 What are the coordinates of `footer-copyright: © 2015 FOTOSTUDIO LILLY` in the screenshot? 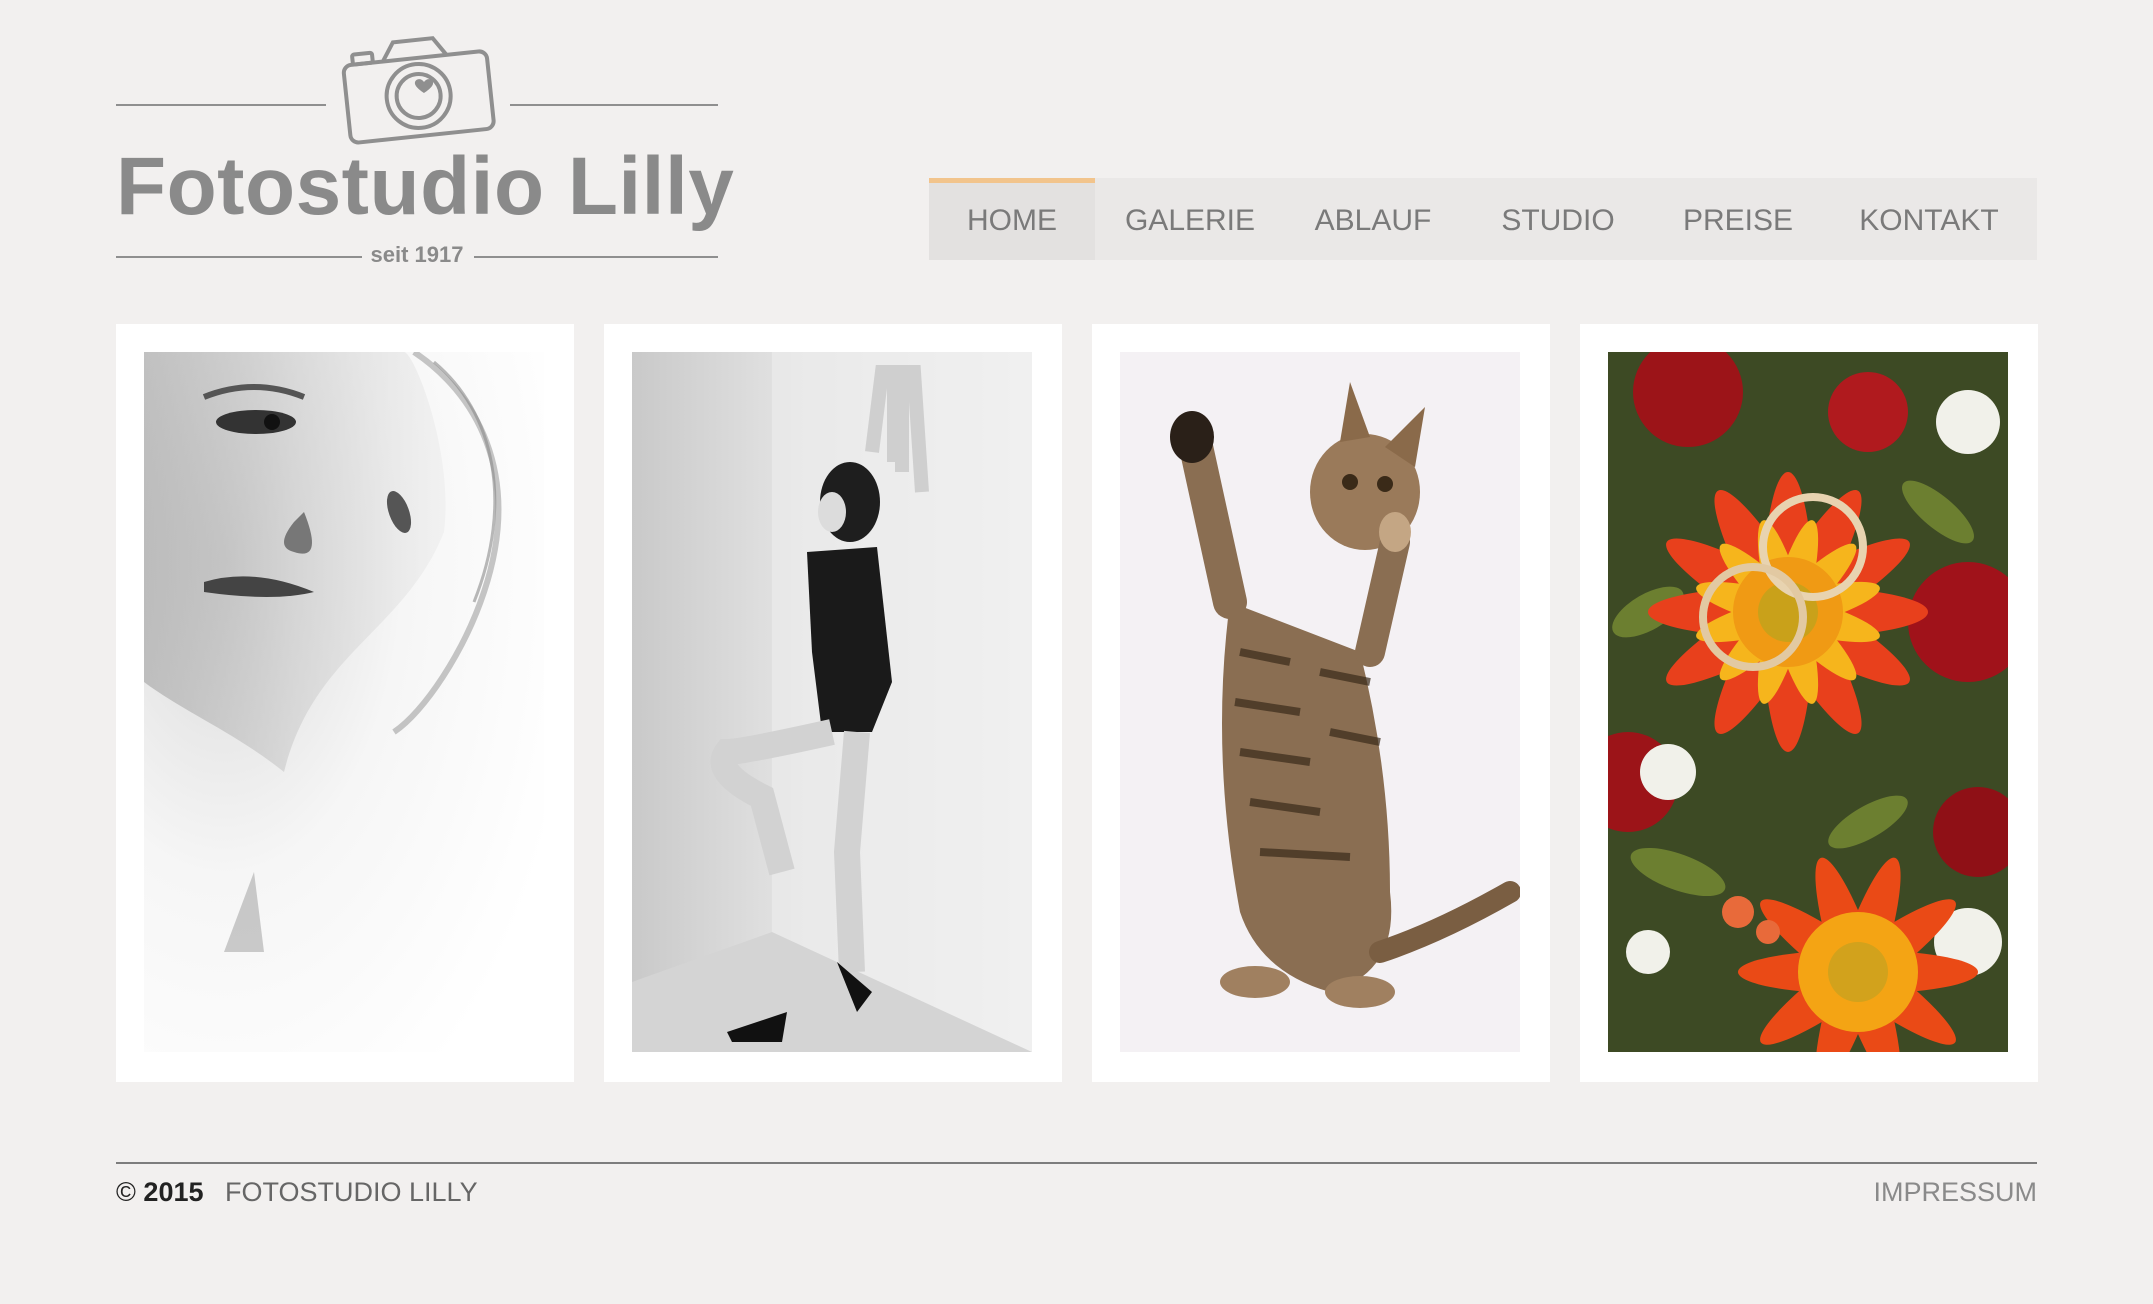 It's located at (297, 1192).